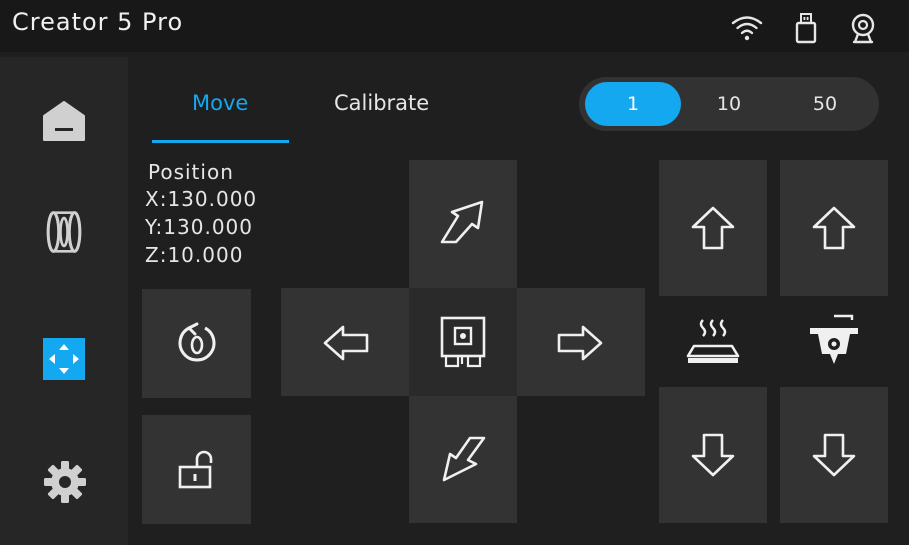 Image resolution: width=909 pixels, height=545 pixels. I want to click on heated-bed-icon, so click(713, 342).